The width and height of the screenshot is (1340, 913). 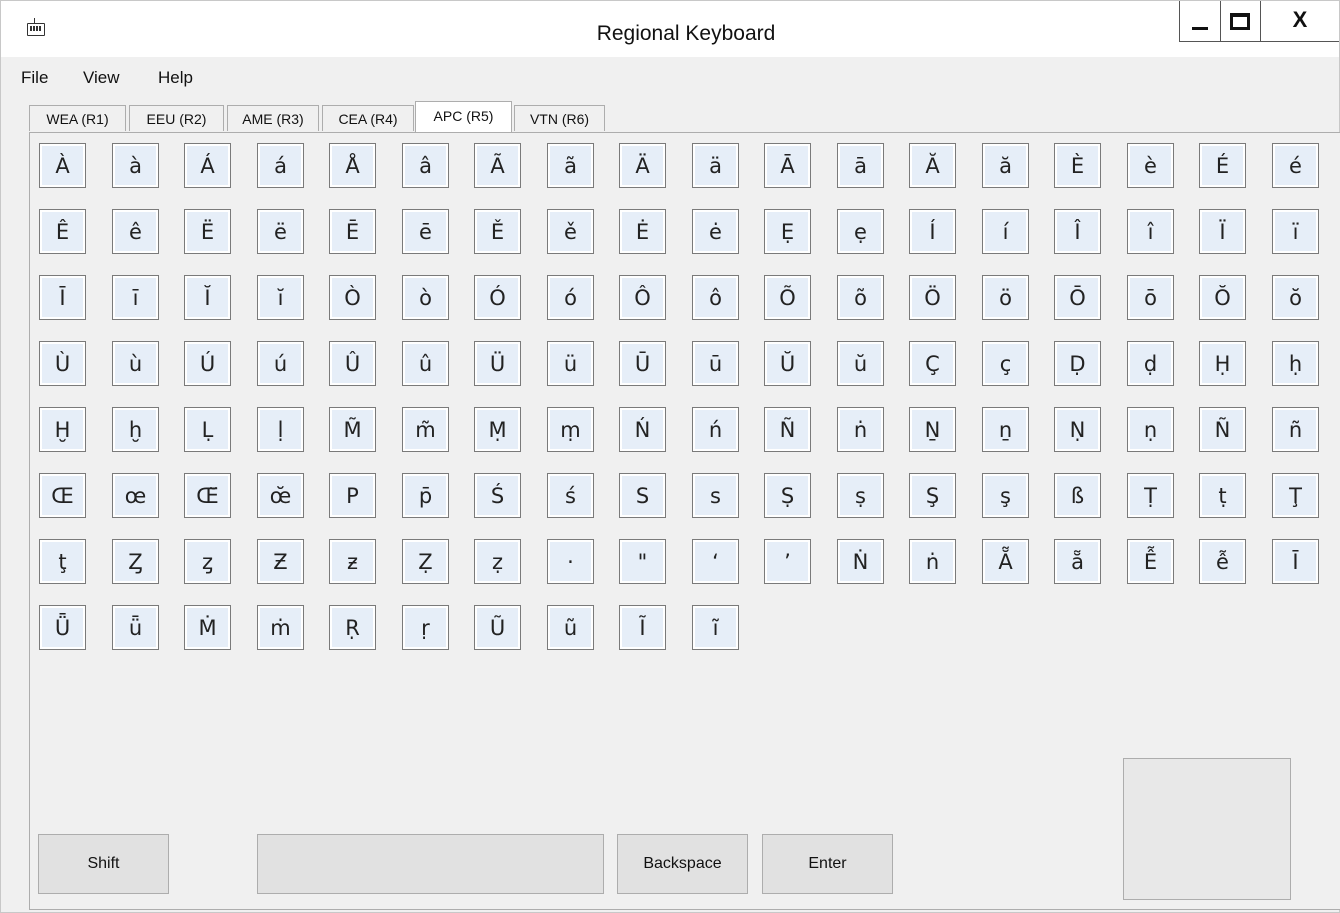 What do you see at coordinates (1005, 231) in the screenshot?
I see `key-r2-c14: í` at bounding box center [1005, 231].